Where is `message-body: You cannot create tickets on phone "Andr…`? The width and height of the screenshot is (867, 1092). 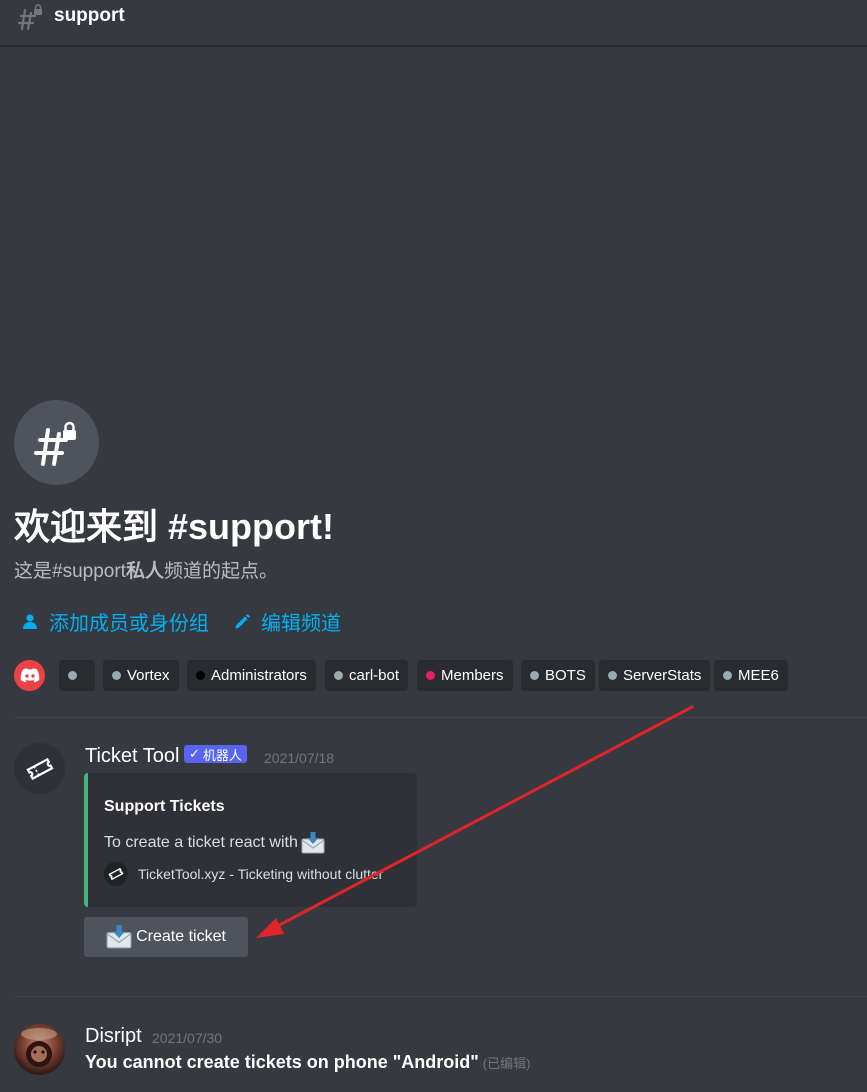 message-body: You cannot create tickets on phone "Andr… is located at coordinates (282, 1062).